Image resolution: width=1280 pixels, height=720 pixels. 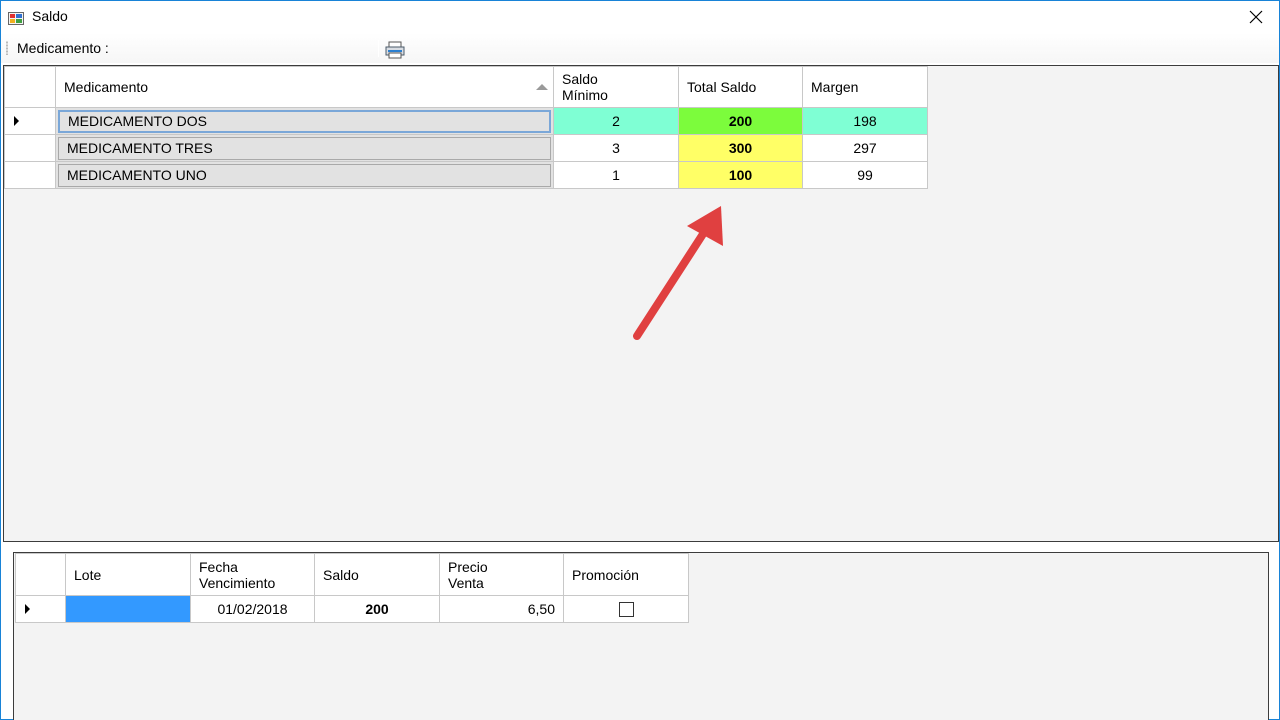 What do you see at coordinates (106, 87) in the screenshot?
I see `column-label-medicamento: Medicamento` at bounding box center [106, 87].